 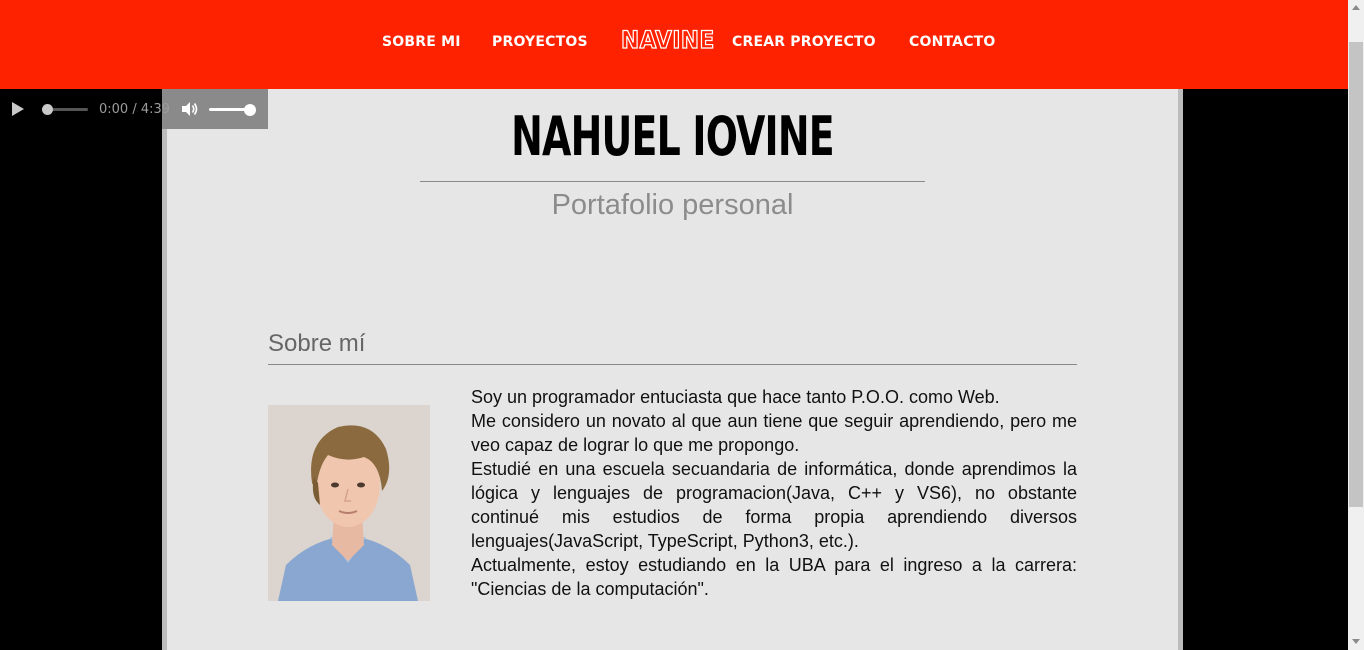 I want to click on seek-thumb, so click(x=47, y=109).